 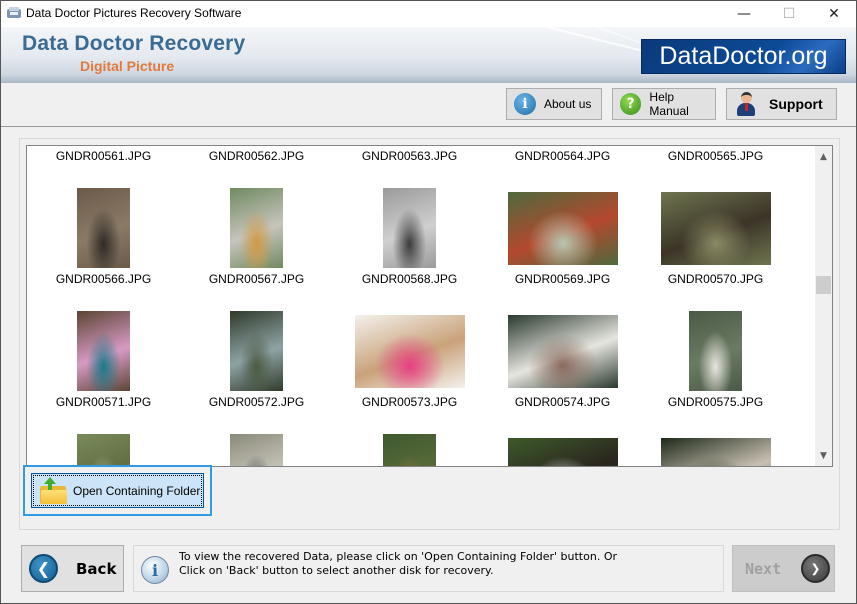 I want to click on question-icon: ?, so click(x=631, y=104).